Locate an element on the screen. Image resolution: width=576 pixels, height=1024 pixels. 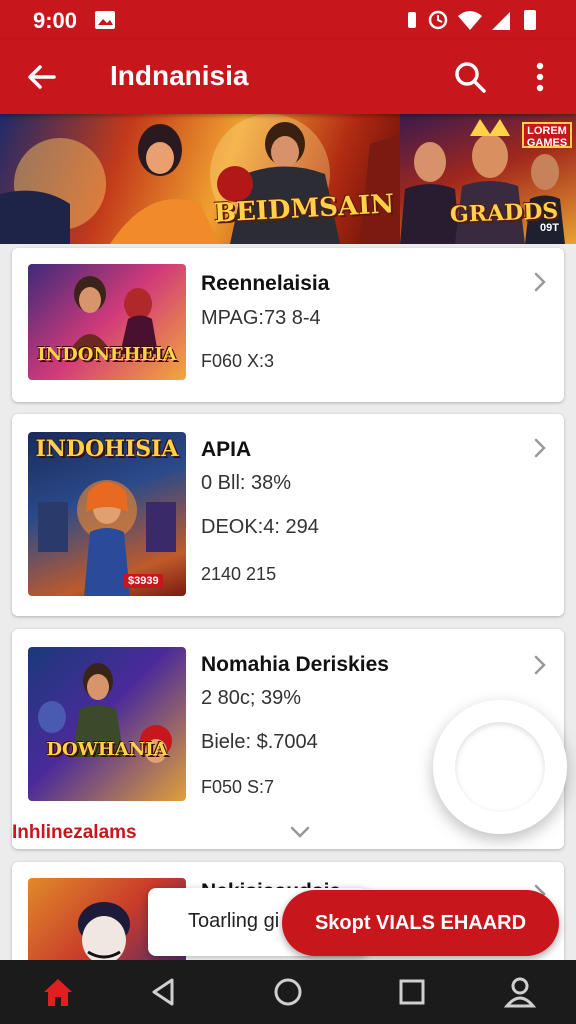
cta-button: Skopt VIALS EHAARD is located at coordinates (420, 923).